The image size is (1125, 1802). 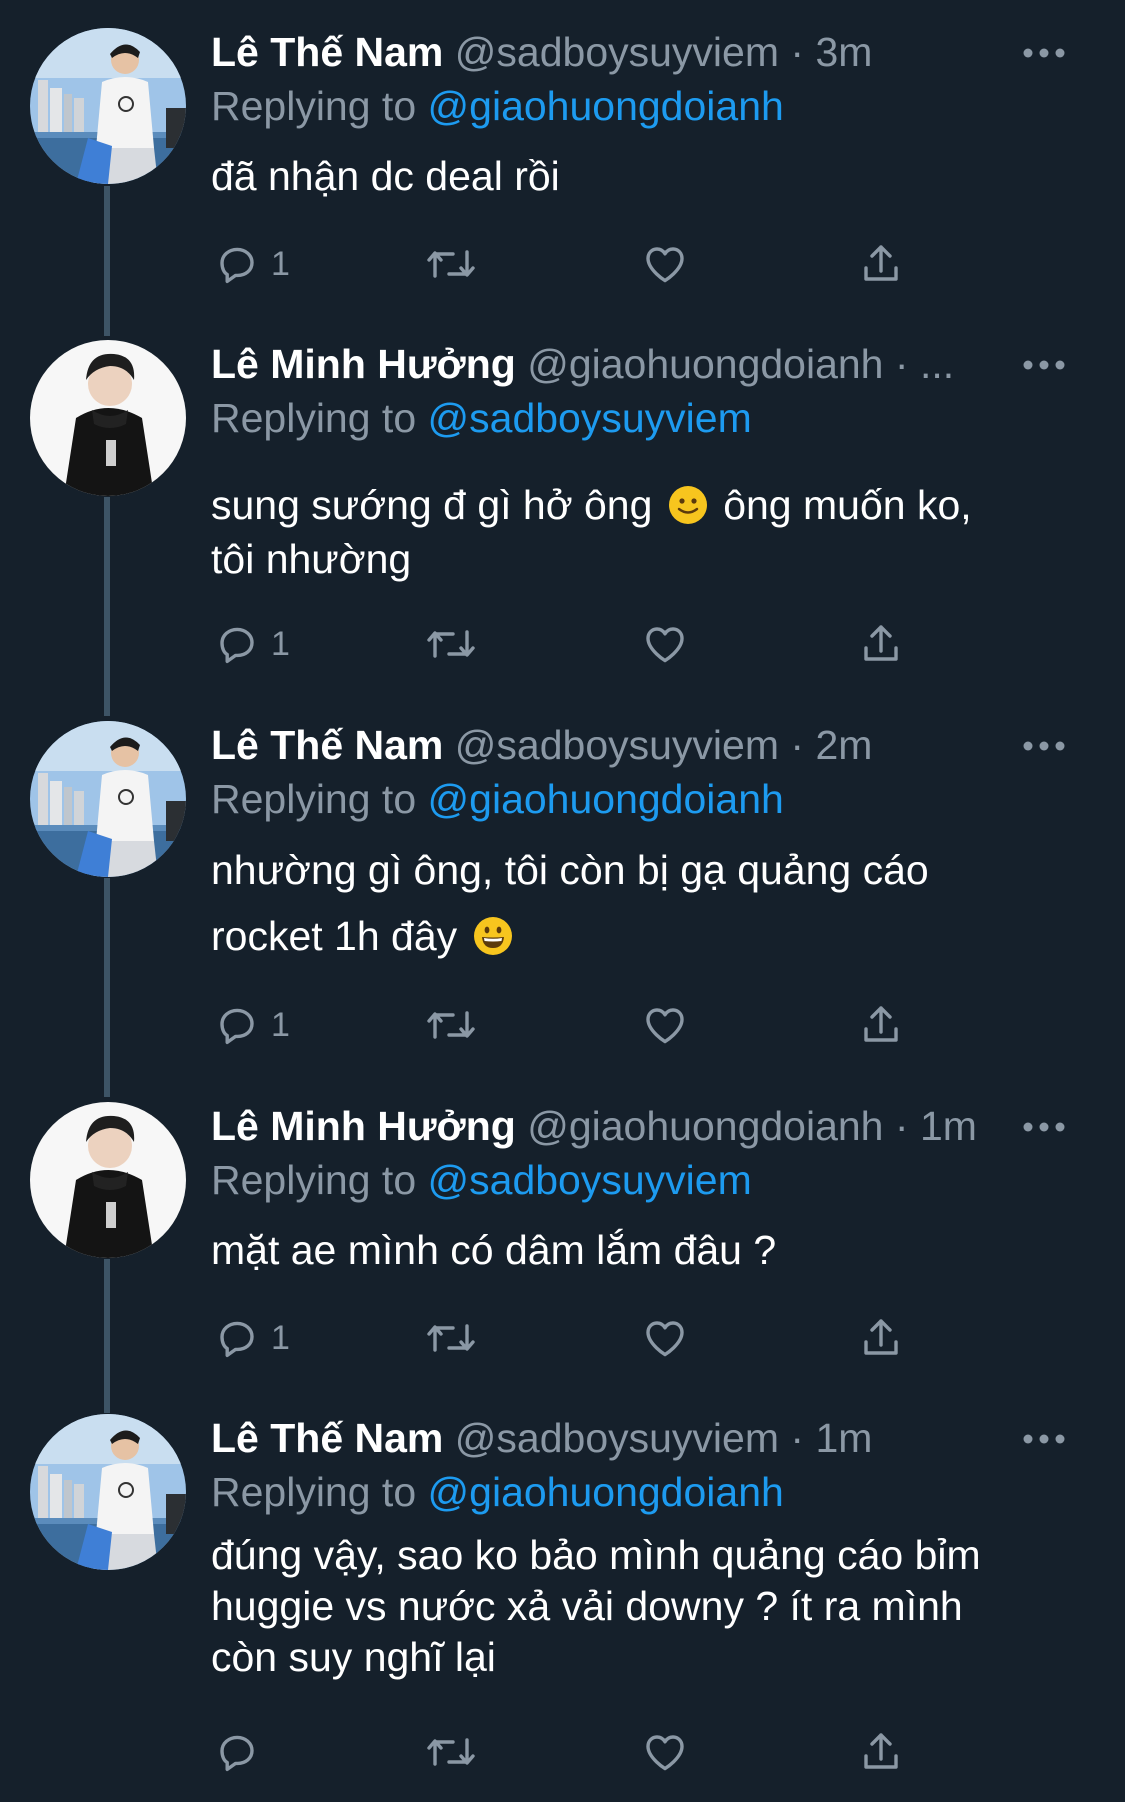 I want to click on tweet-text: đã nhận dc deal rồi, so click(x=641, y=176).